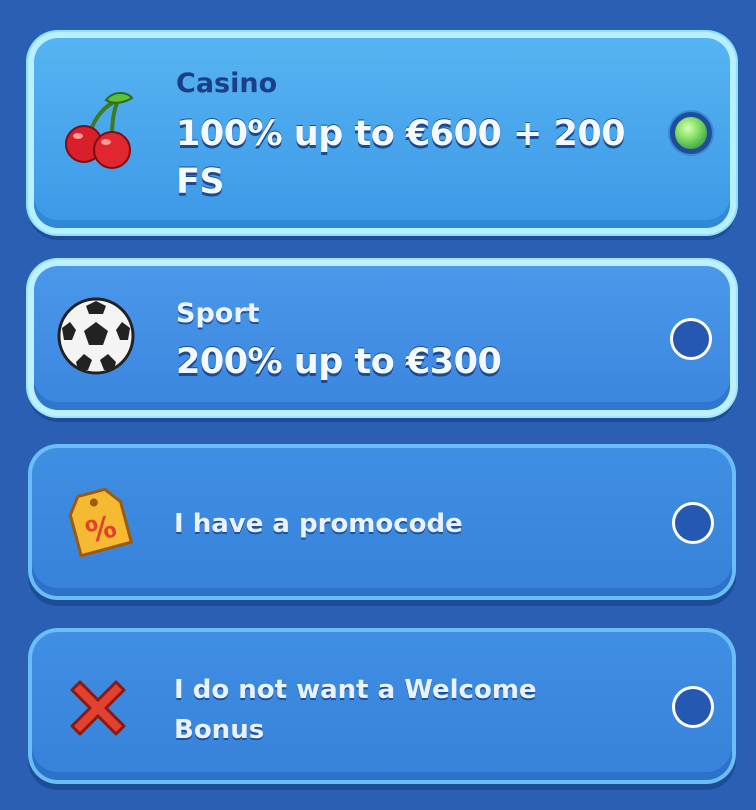 Image resolution: width=756 pixels, height=810 pixels. What do you see at coordinates (100, 522) in the screenshot?
I see `percent-tag-icon: %` at bounding box center [100, 522].